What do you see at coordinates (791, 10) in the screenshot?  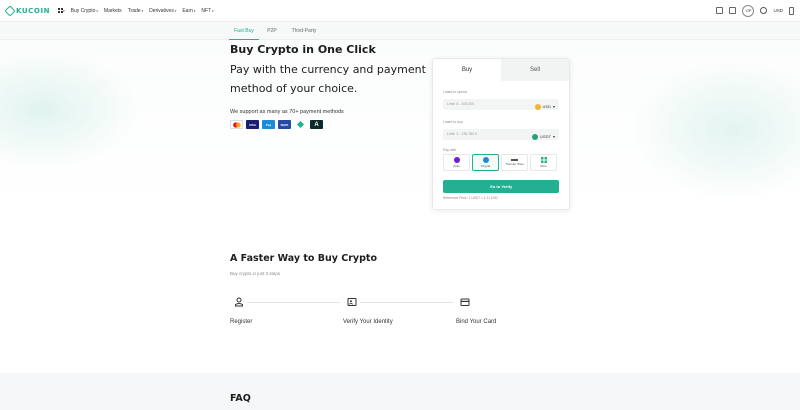 I see `download-app-icon` at bounding box center [791, 10].